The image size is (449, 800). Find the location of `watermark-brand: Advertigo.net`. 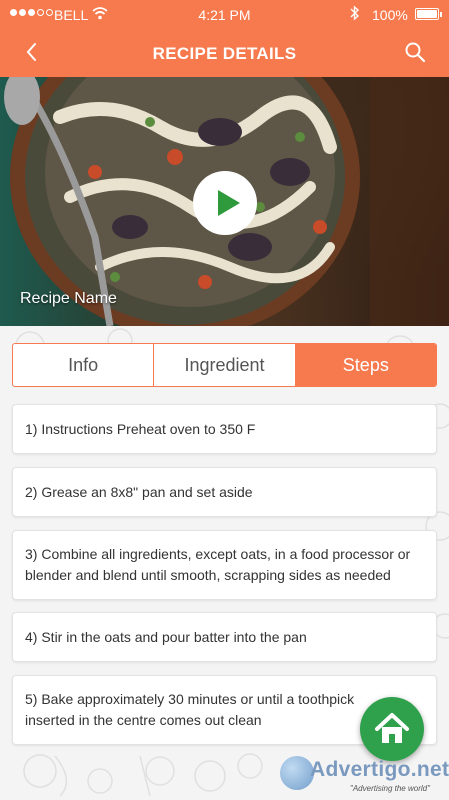

watermark-brand: Advertigo.net is located at coordinates (379, 769).